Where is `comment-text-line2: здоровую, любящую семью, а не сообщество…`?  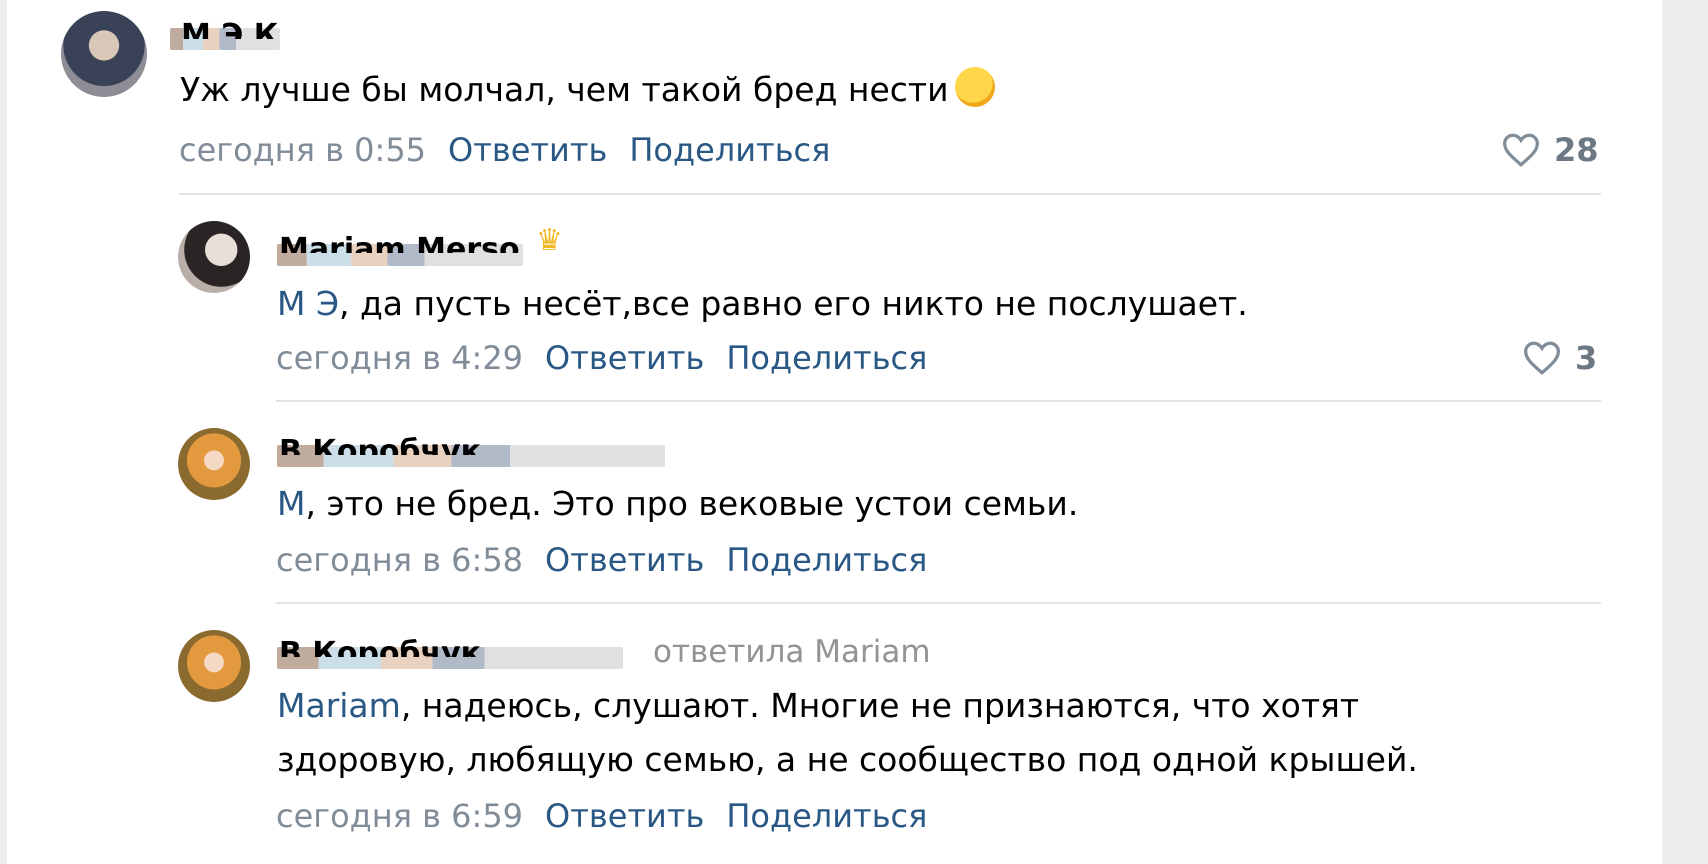 comment-text-line2: здоровую, любящую семью, а не сообщество… is located at coordinates (847, 759).